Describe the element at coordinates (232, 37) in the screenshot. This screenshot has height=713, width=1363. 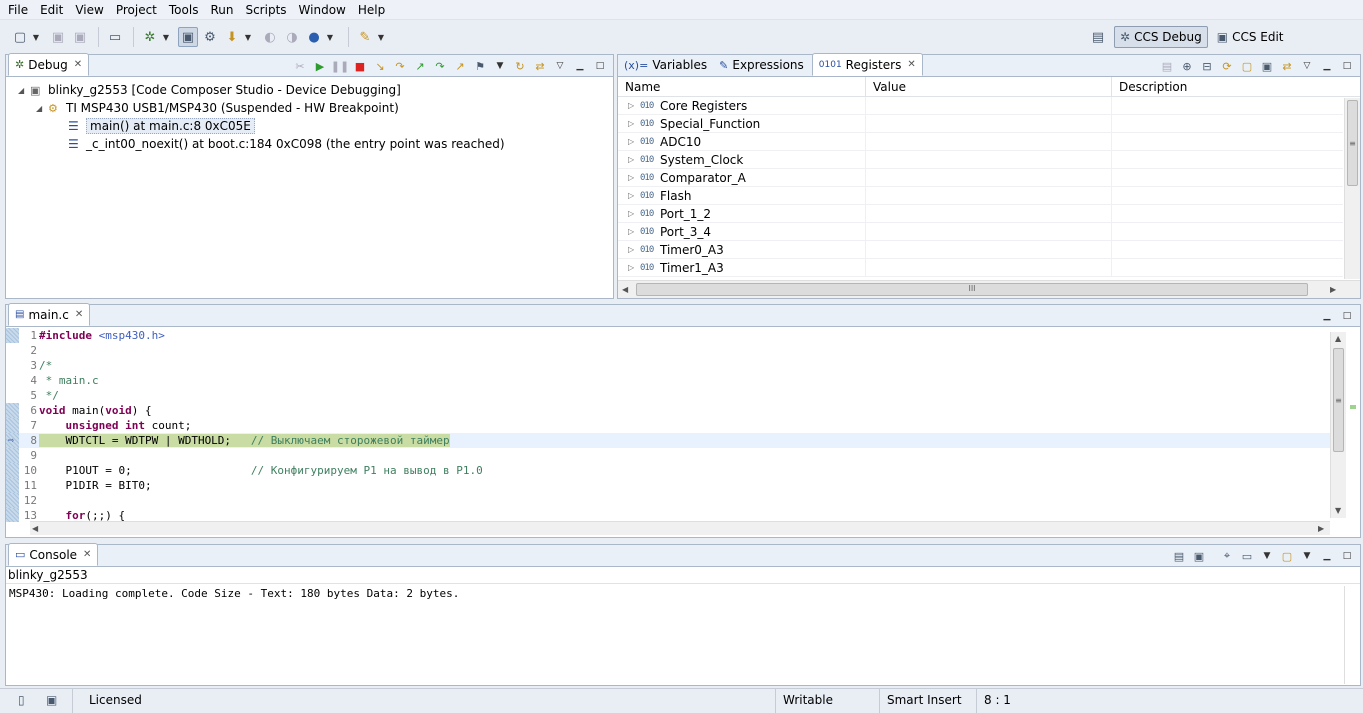
I see `load-icon: ⬇` at that location.